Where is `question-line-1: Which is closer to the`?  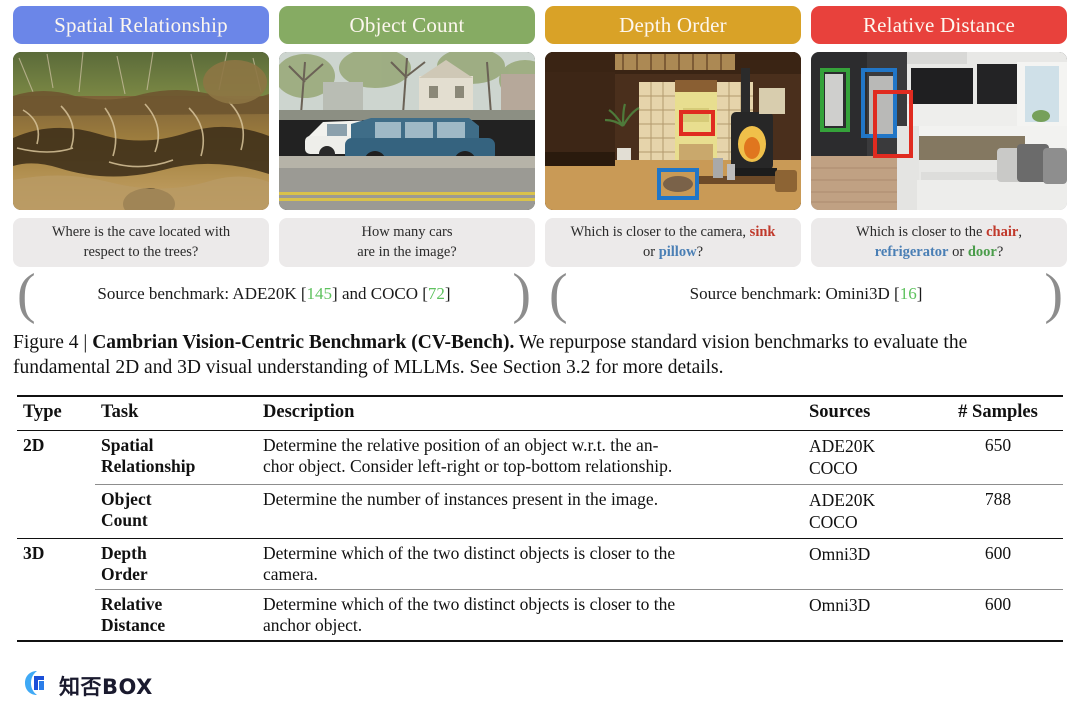 question-line-1: Which is closer to the is located at coordinates (921, 232).